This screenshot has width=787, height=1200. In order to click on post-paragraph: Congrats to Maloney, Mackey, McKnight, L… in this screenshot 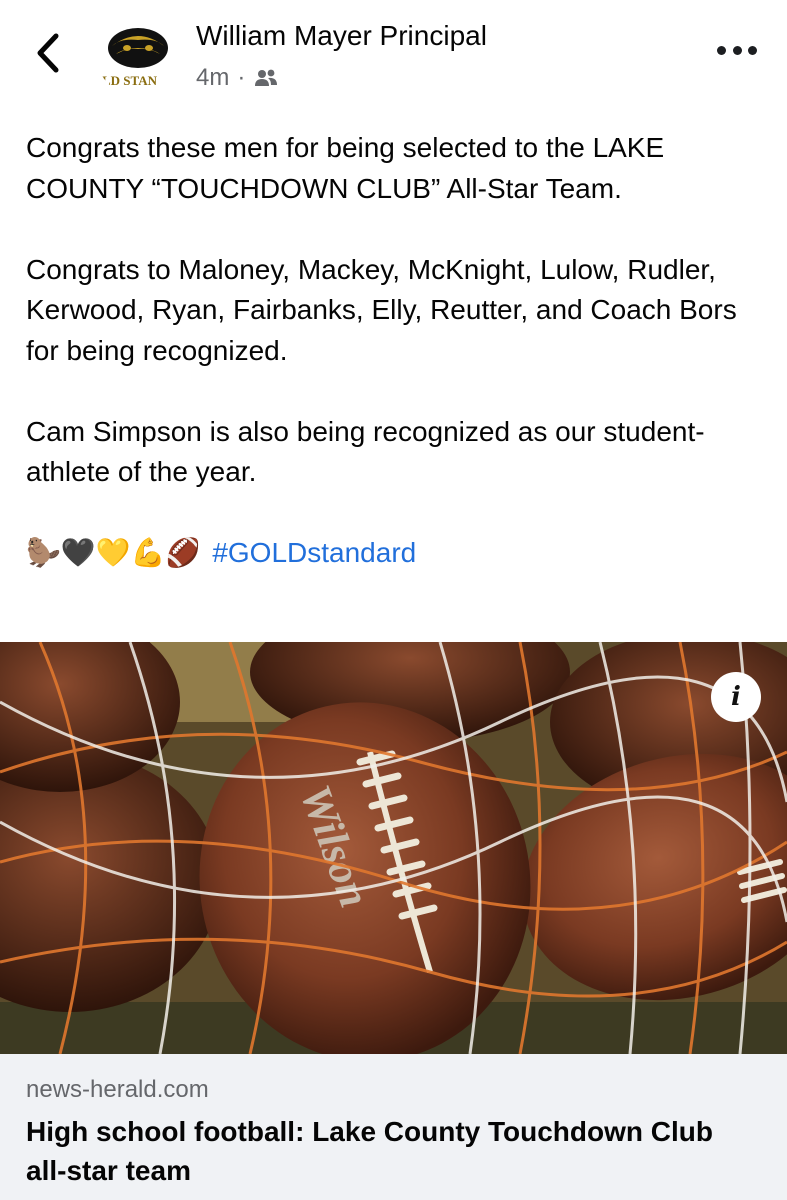, I will do `click(385, 309)`.